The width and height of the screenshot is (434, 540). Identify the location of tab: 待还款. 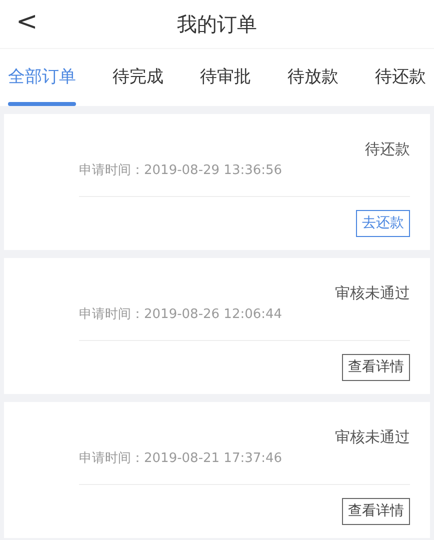
(400, 77).